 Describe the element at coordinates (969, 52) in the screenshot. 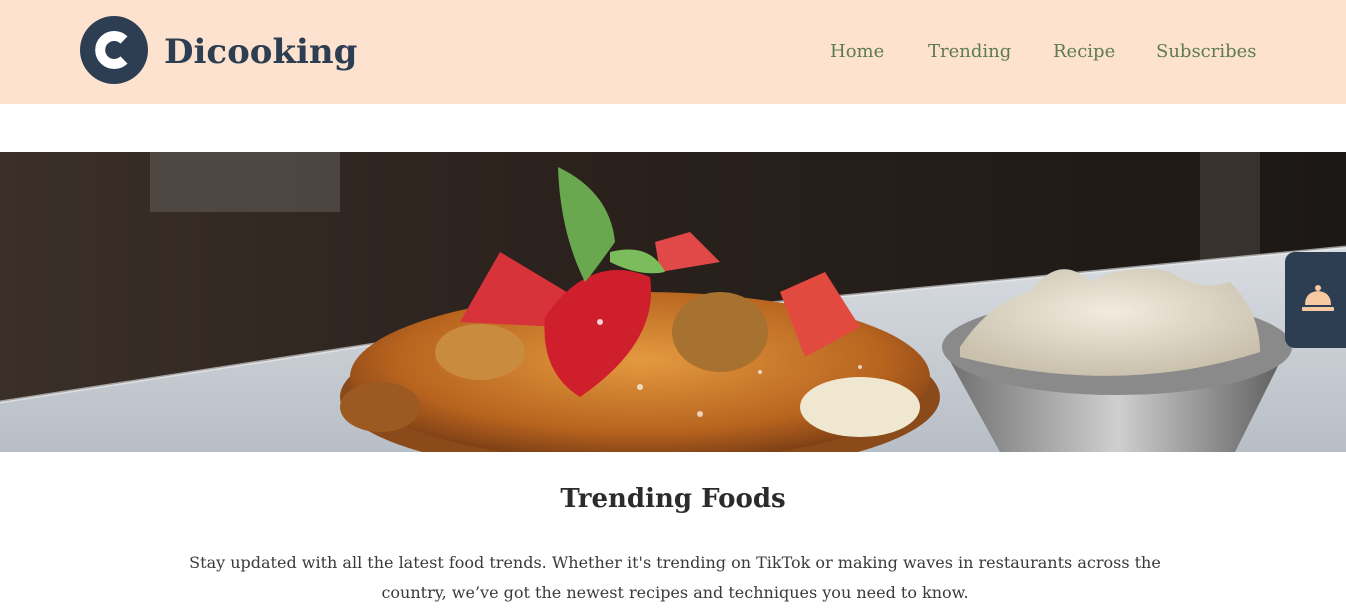

I see `nav-trending: Trending` at that location.